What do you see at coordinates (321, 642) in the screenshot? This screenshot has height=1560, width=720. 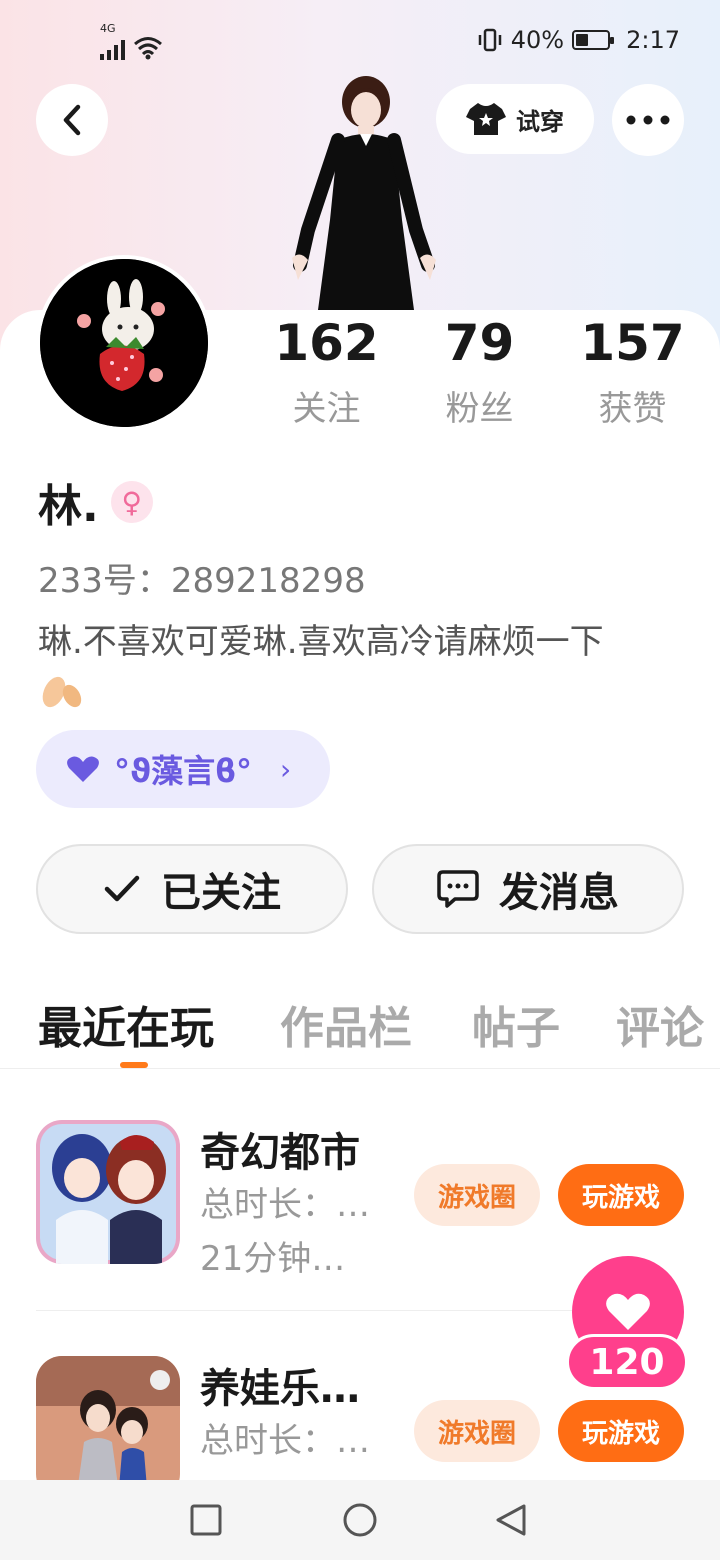 I see `bio-text: 琳.不喜欢可爱琳.喜欢高冷请麻烦一下` at bounding box center [321, 642].